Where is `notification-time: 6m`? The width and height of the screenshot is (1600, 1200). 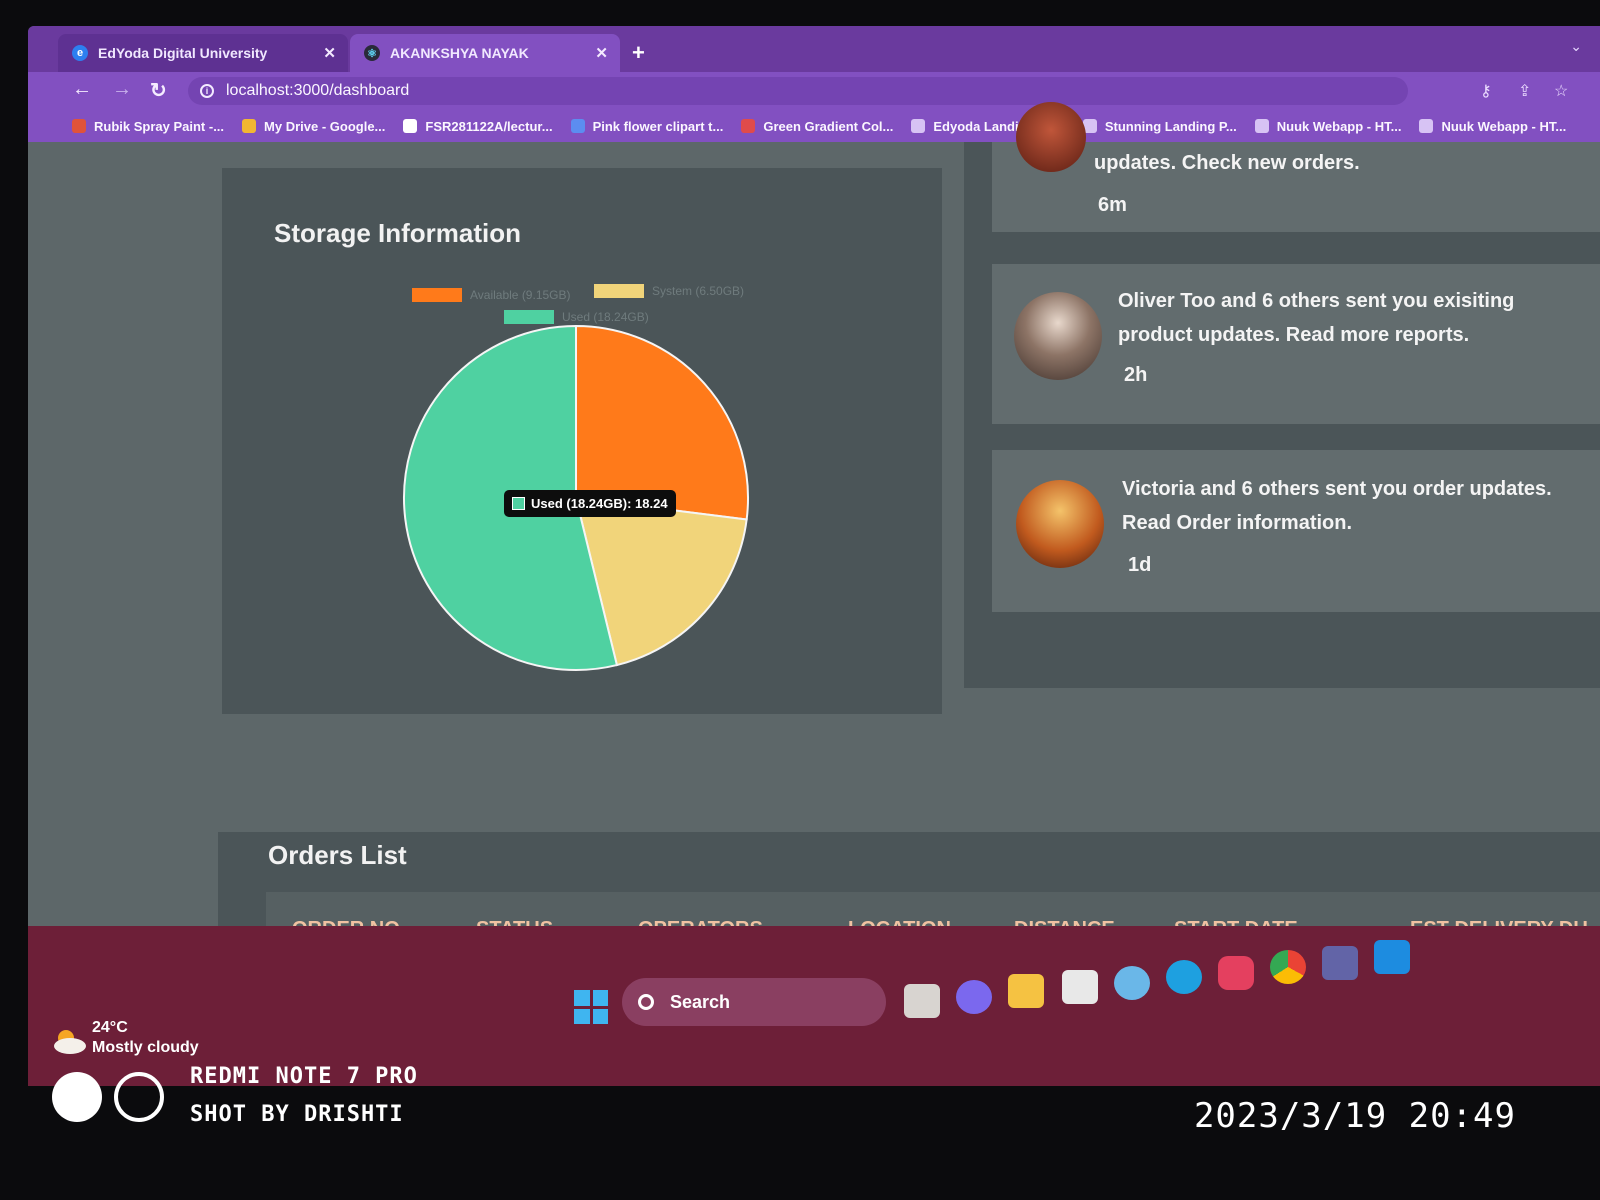 notification-time: 6m is located at coordinates (1112, 205).